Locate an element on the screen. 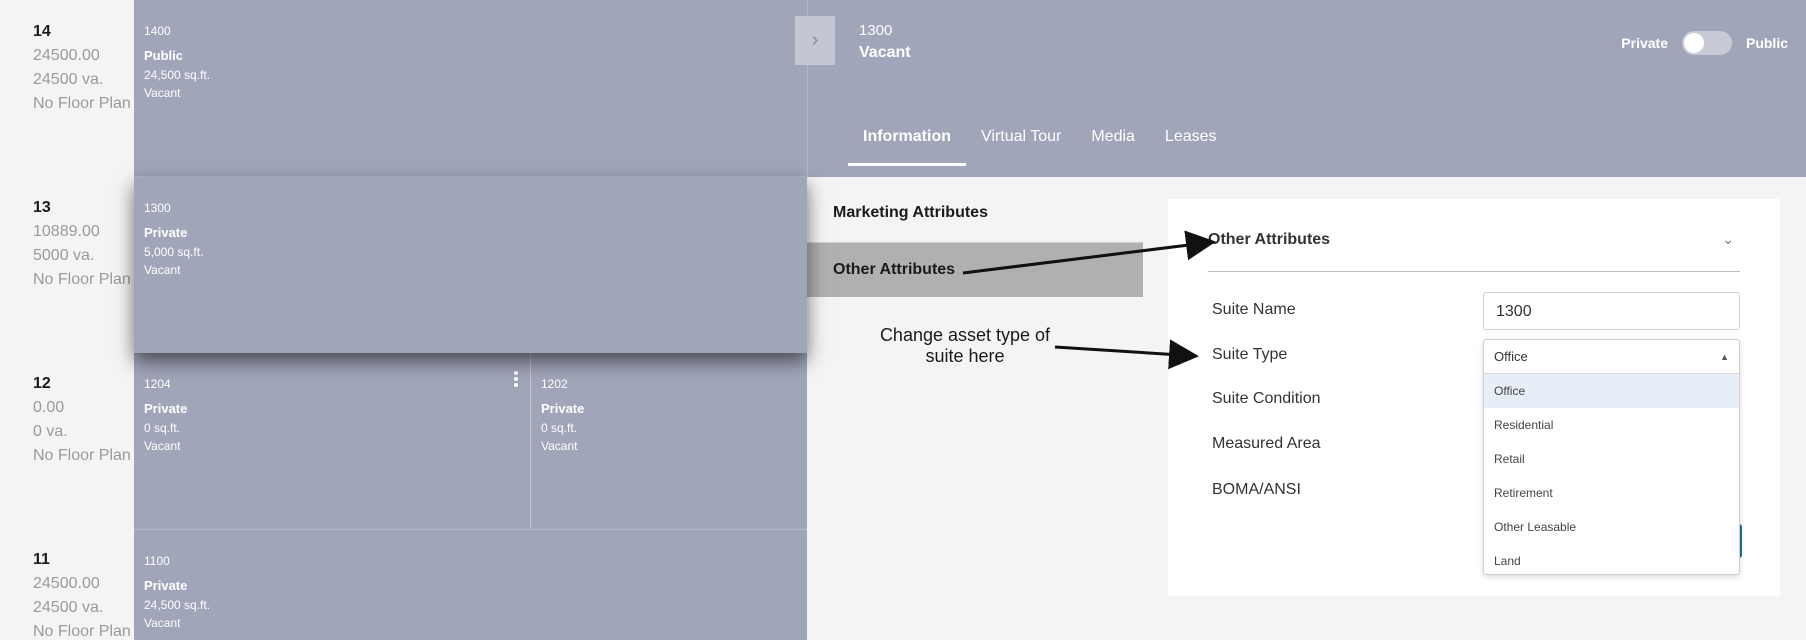 The image size is (1806, 640). panel-suite-number: 1300 is located at coordinates (876, 30).